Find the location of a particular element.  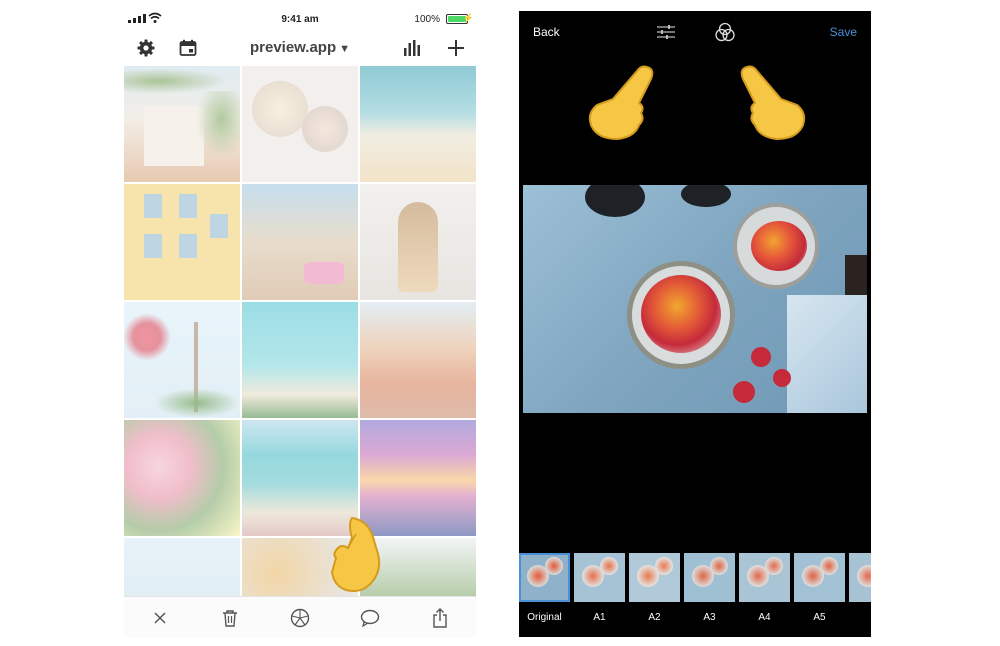

filter-label: A5 is located at coordinates (819, 617).